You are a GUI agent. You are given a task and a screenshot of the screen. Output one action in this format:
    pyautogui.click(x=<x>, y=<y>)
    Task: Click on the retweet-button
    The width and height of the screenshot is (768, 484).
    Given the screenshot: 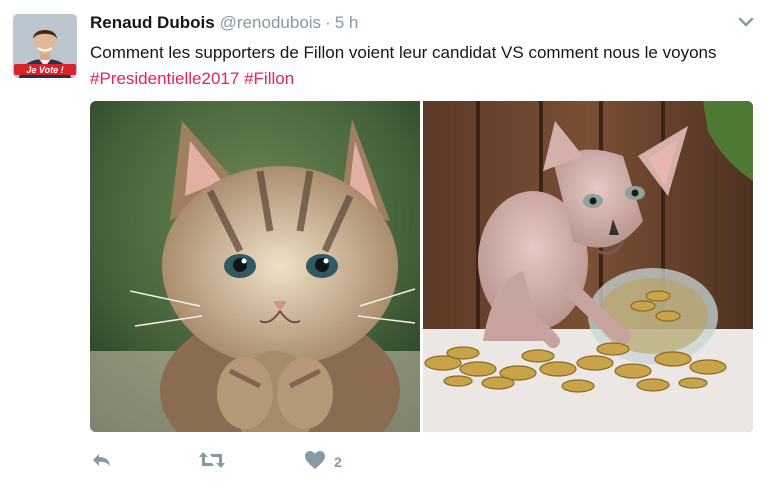 What is the action you would take?
    pyautogui.click(x=212, y=462)
    